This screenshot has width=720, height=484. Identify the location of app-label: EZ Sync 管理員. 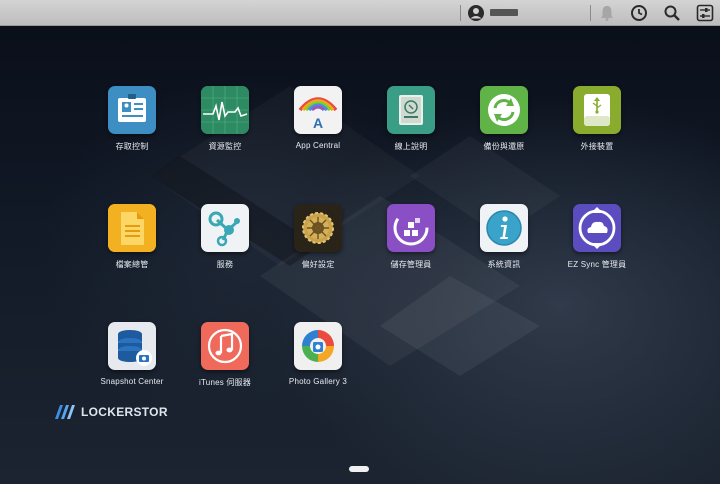
(597, 264).